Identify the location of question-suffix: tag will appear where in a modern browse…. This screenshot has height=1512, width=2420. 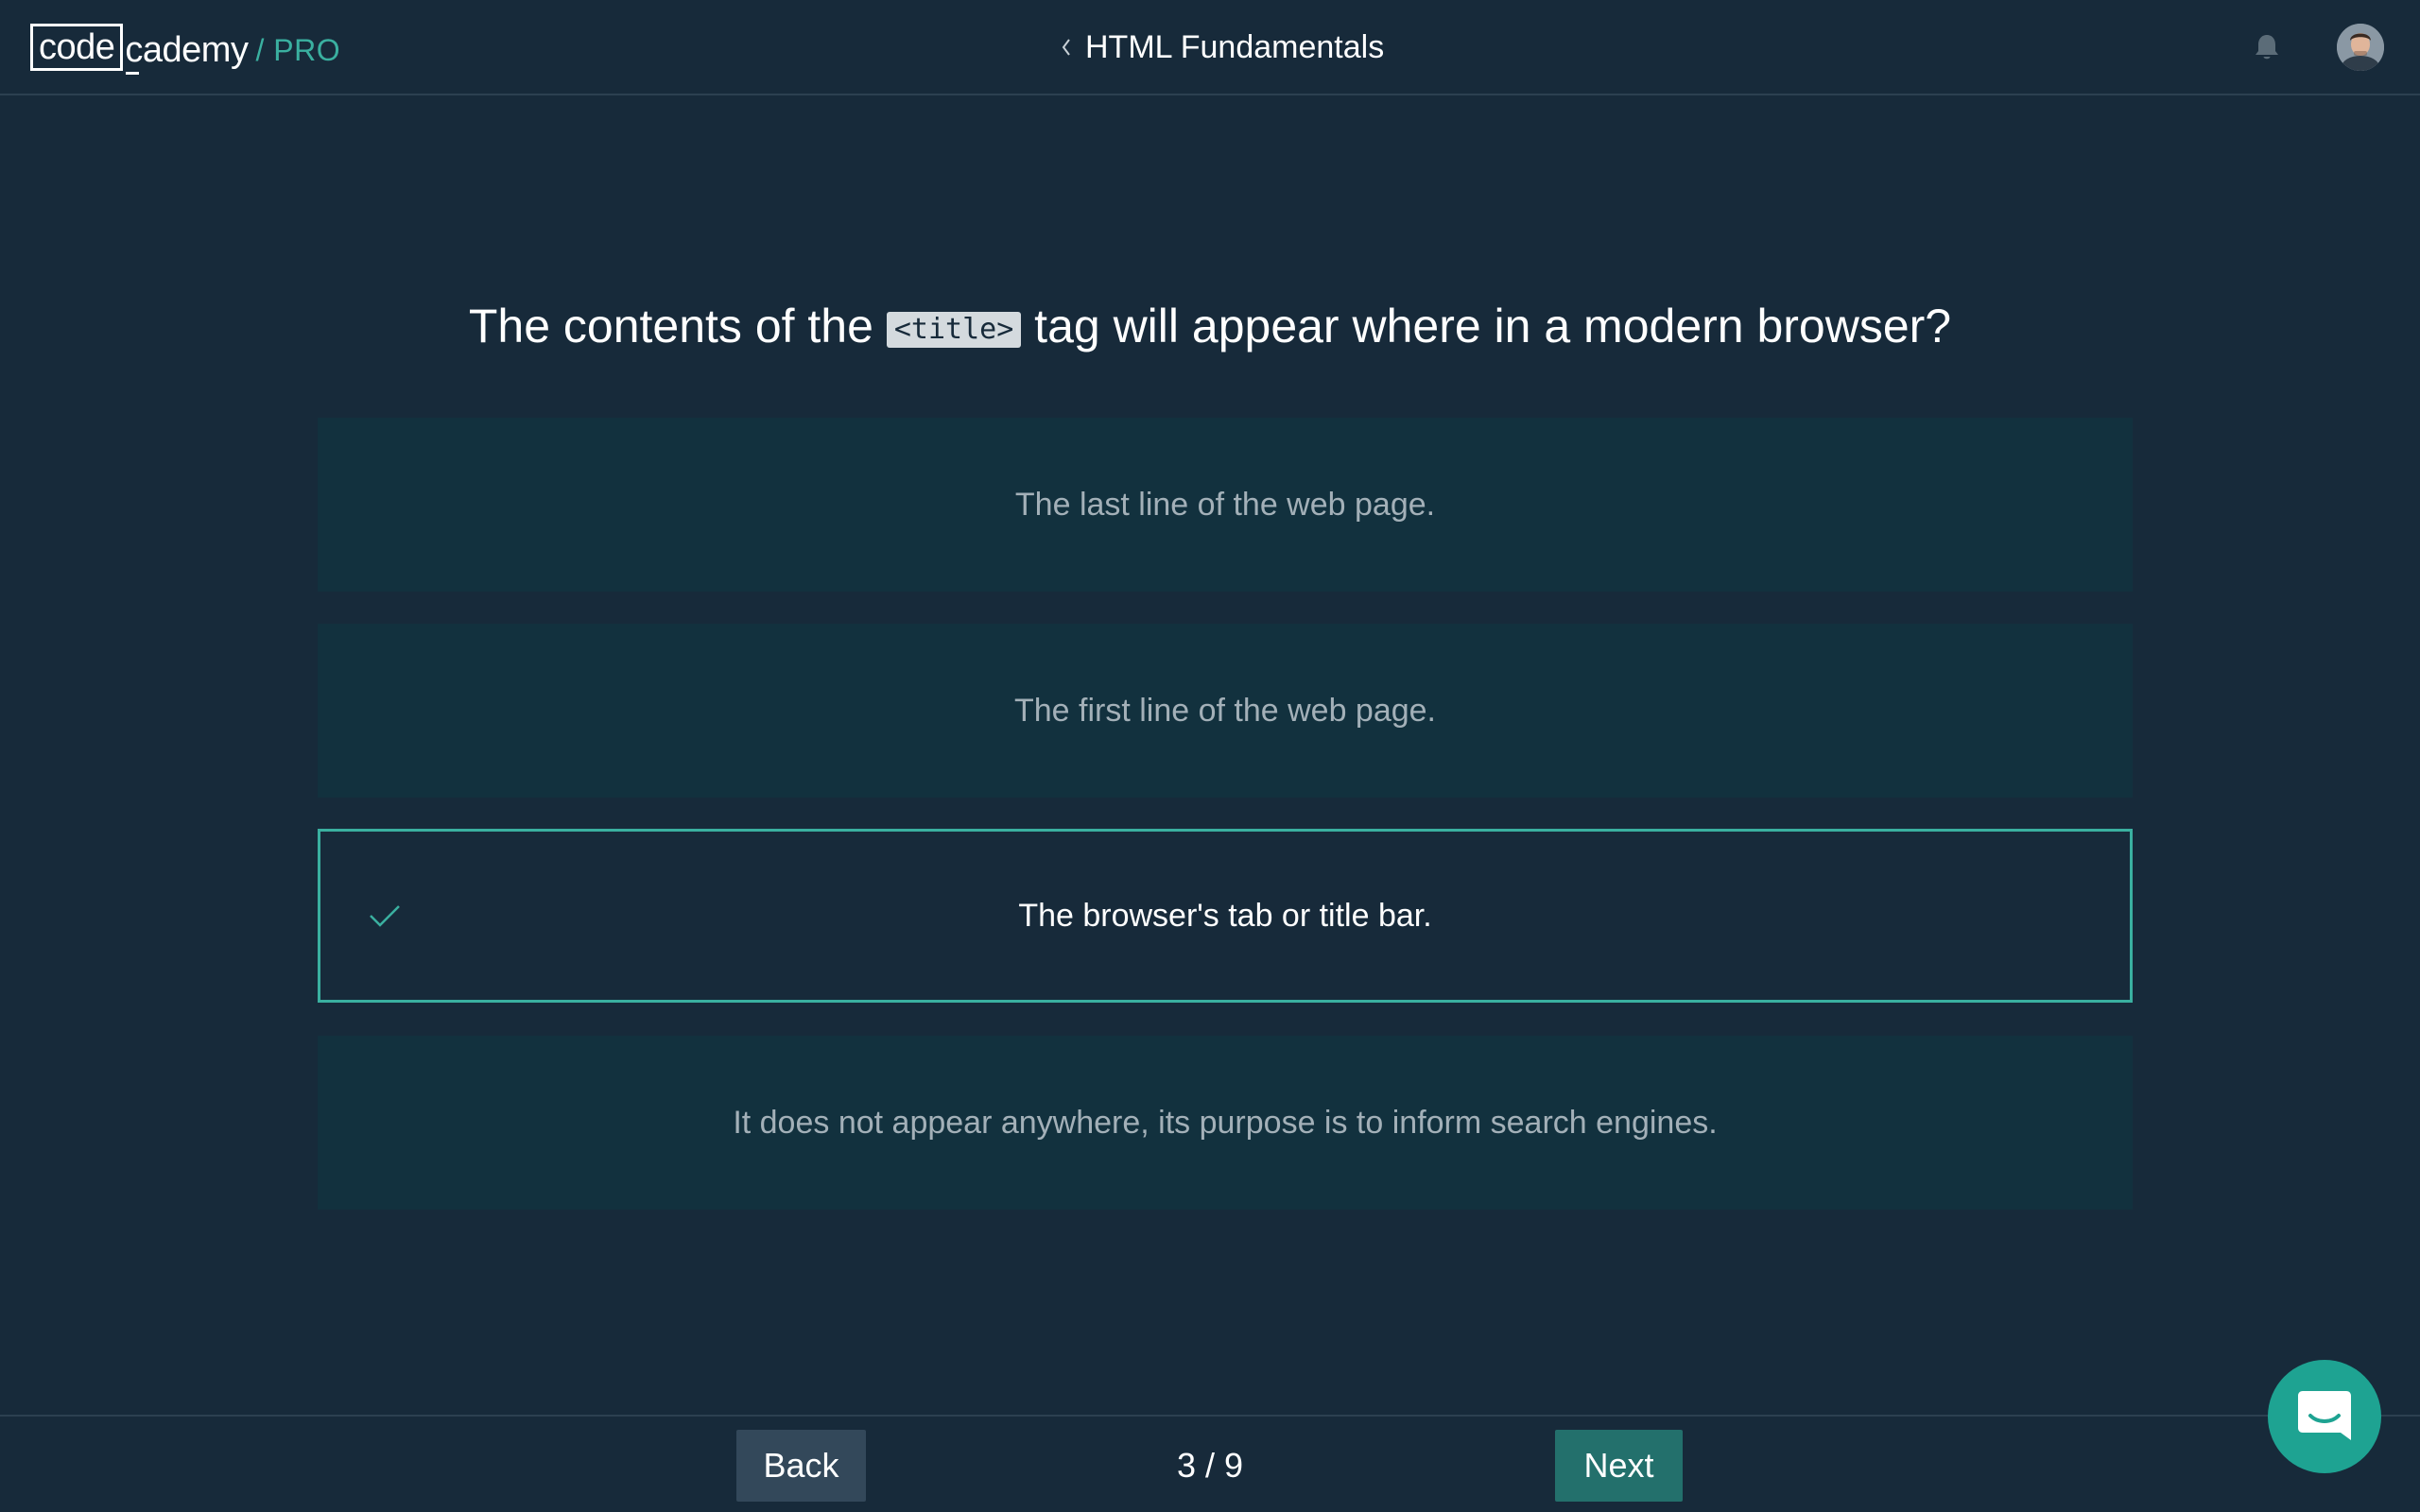
(1493, 326).